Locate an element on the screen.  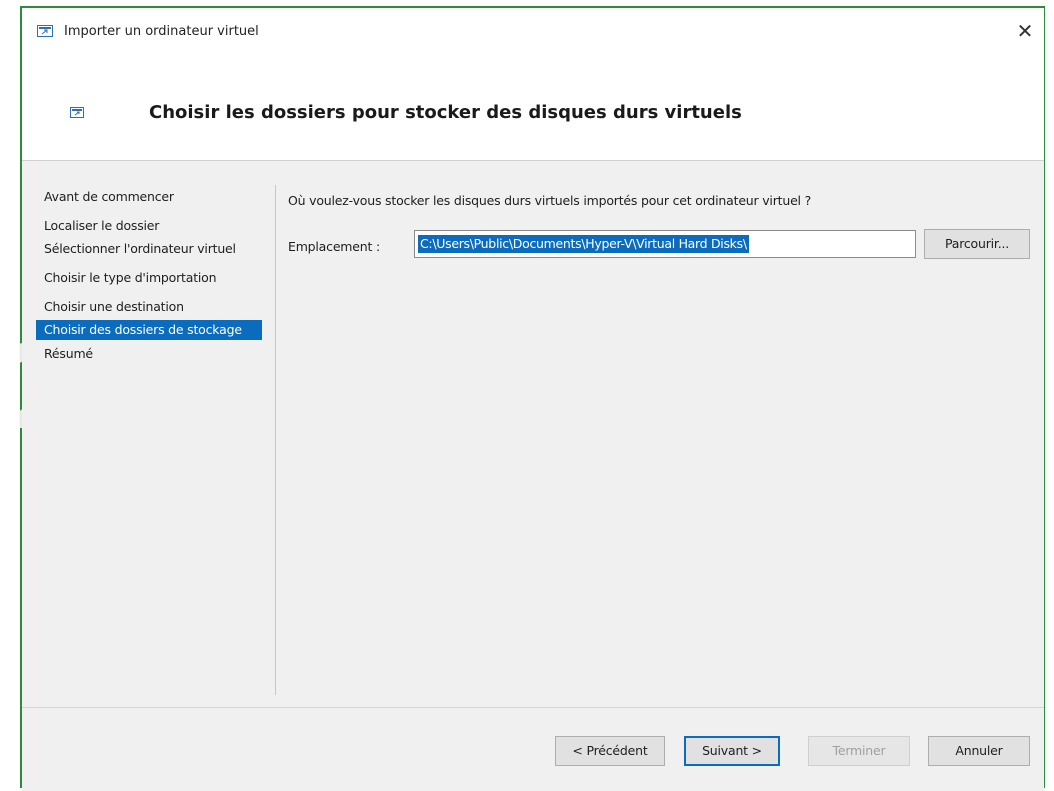
wizard-footer: < Précédent Suivant > Terminer Annuler is located at coordinates (533, 749).